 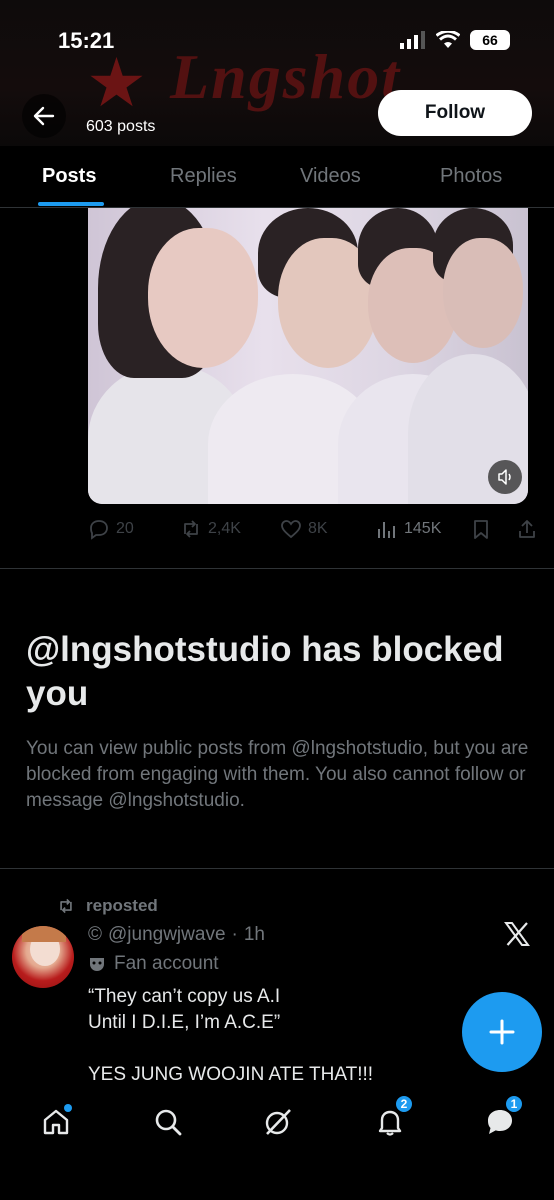 I want to click on share-icon, so click(x=527, y=529).